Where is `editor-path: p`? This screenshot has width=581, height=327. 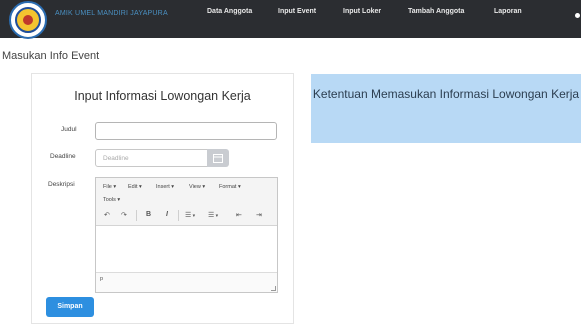 editor-path: p is located at coordinates (102, 279).